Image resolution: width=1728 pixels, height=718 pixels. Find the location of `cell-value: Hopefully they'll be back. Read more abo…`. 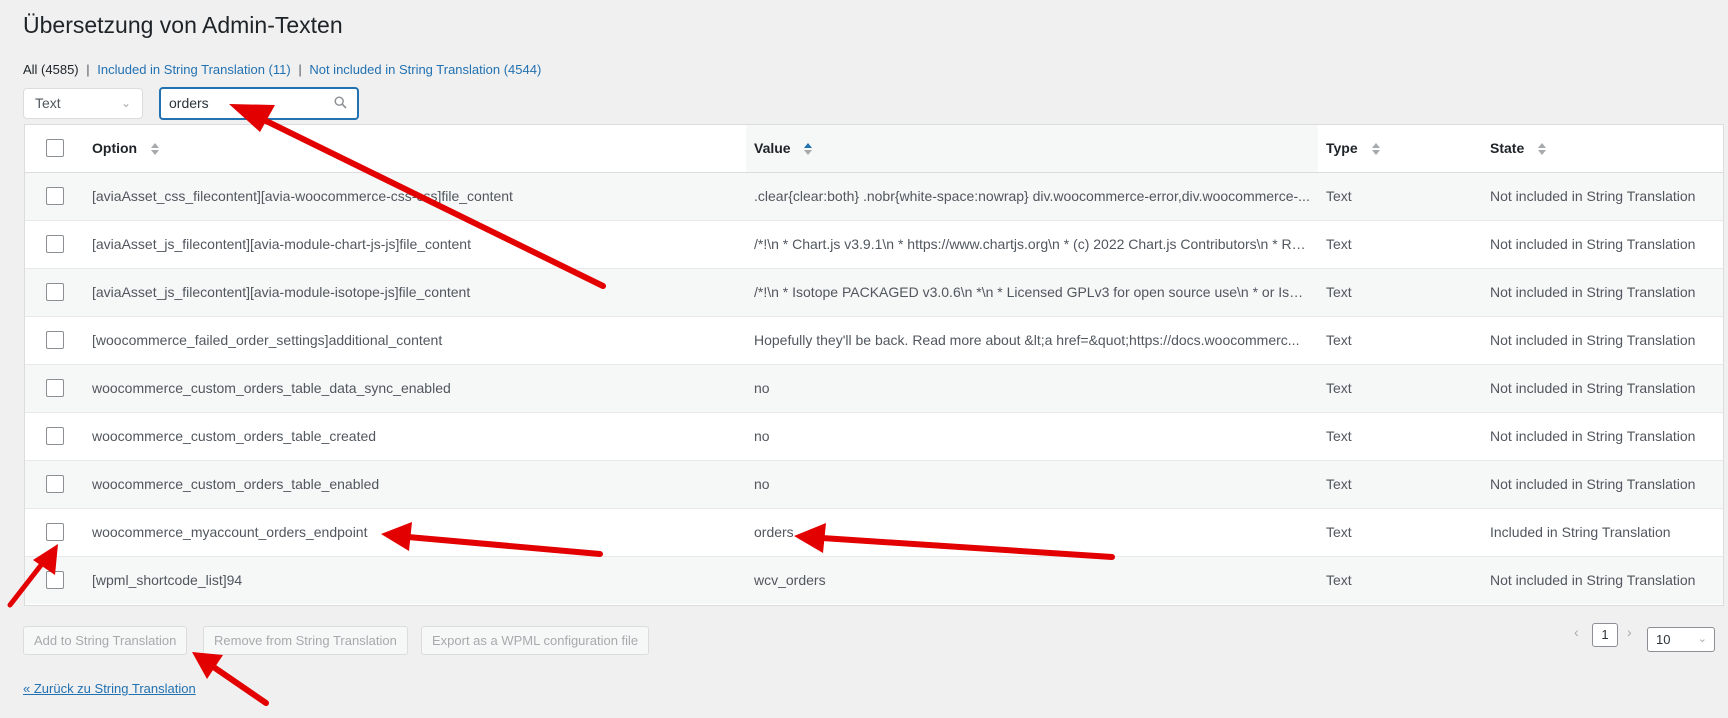

cell-value: Hopefully they'll be back. Read more abo… is located at coordinates (1027, 340).